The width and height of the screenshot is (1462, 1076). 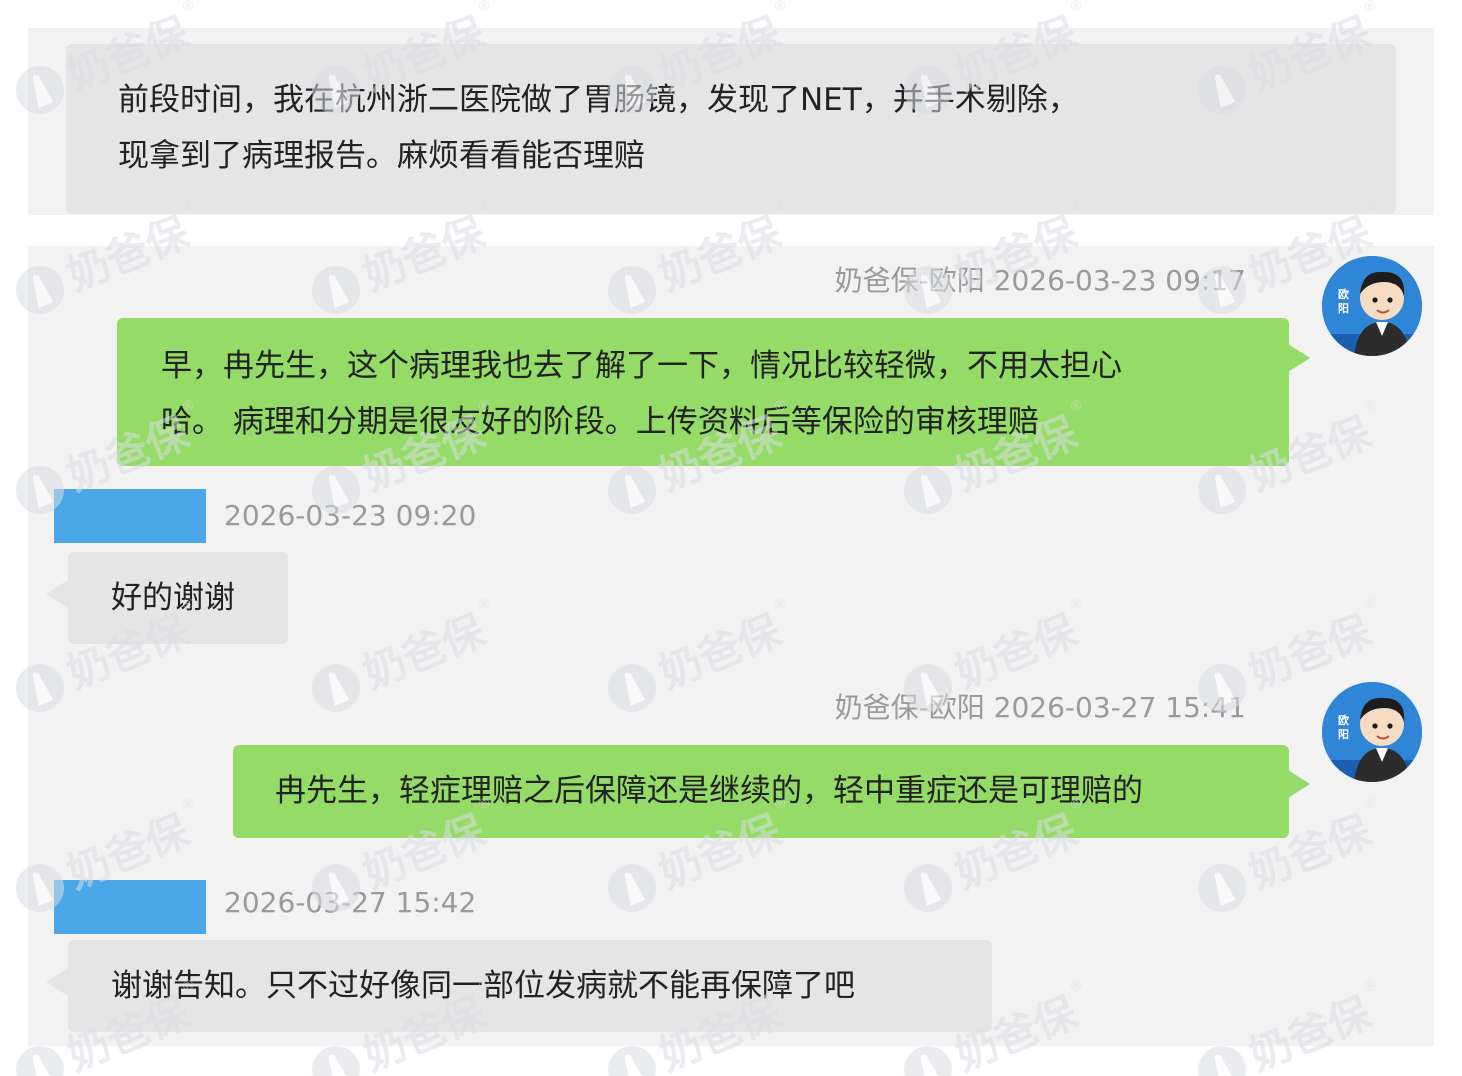 I want to click on message-meta-agent-1: 奶爸保-欧阳 2026-03-23 09:17, so click(x=1040, y=281).